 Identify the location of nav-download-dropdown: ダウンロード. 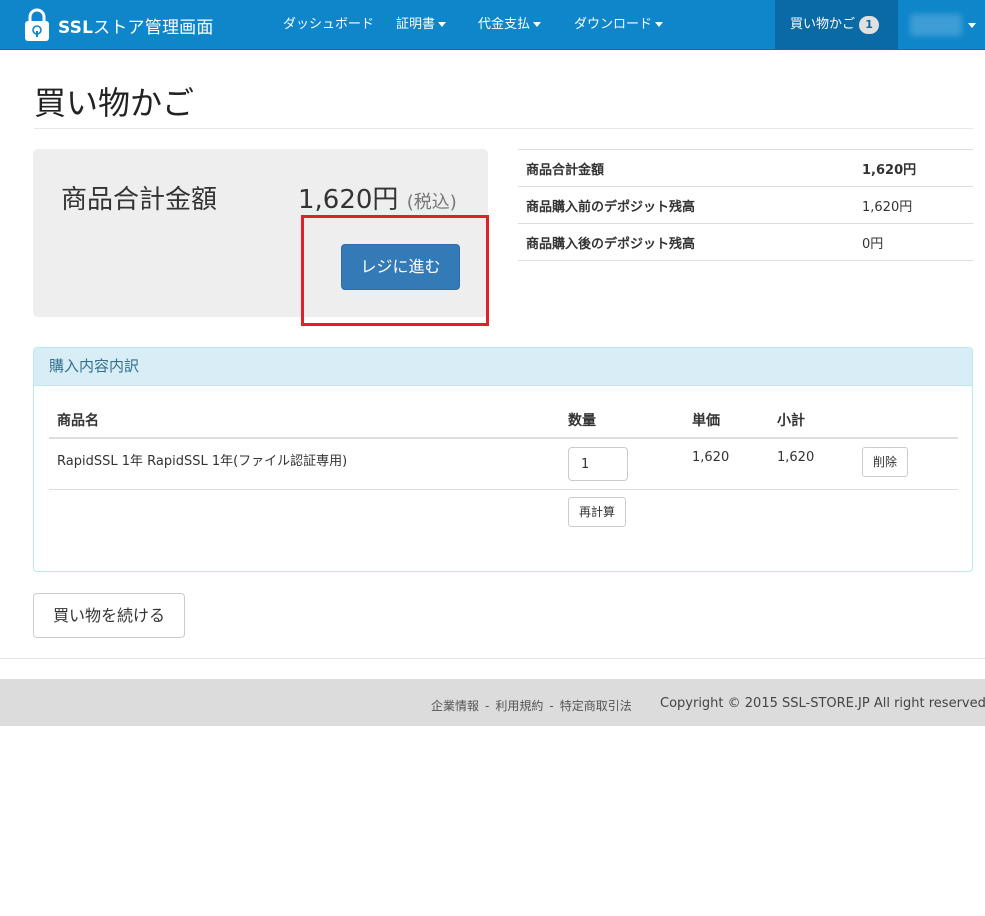
(619, 25).